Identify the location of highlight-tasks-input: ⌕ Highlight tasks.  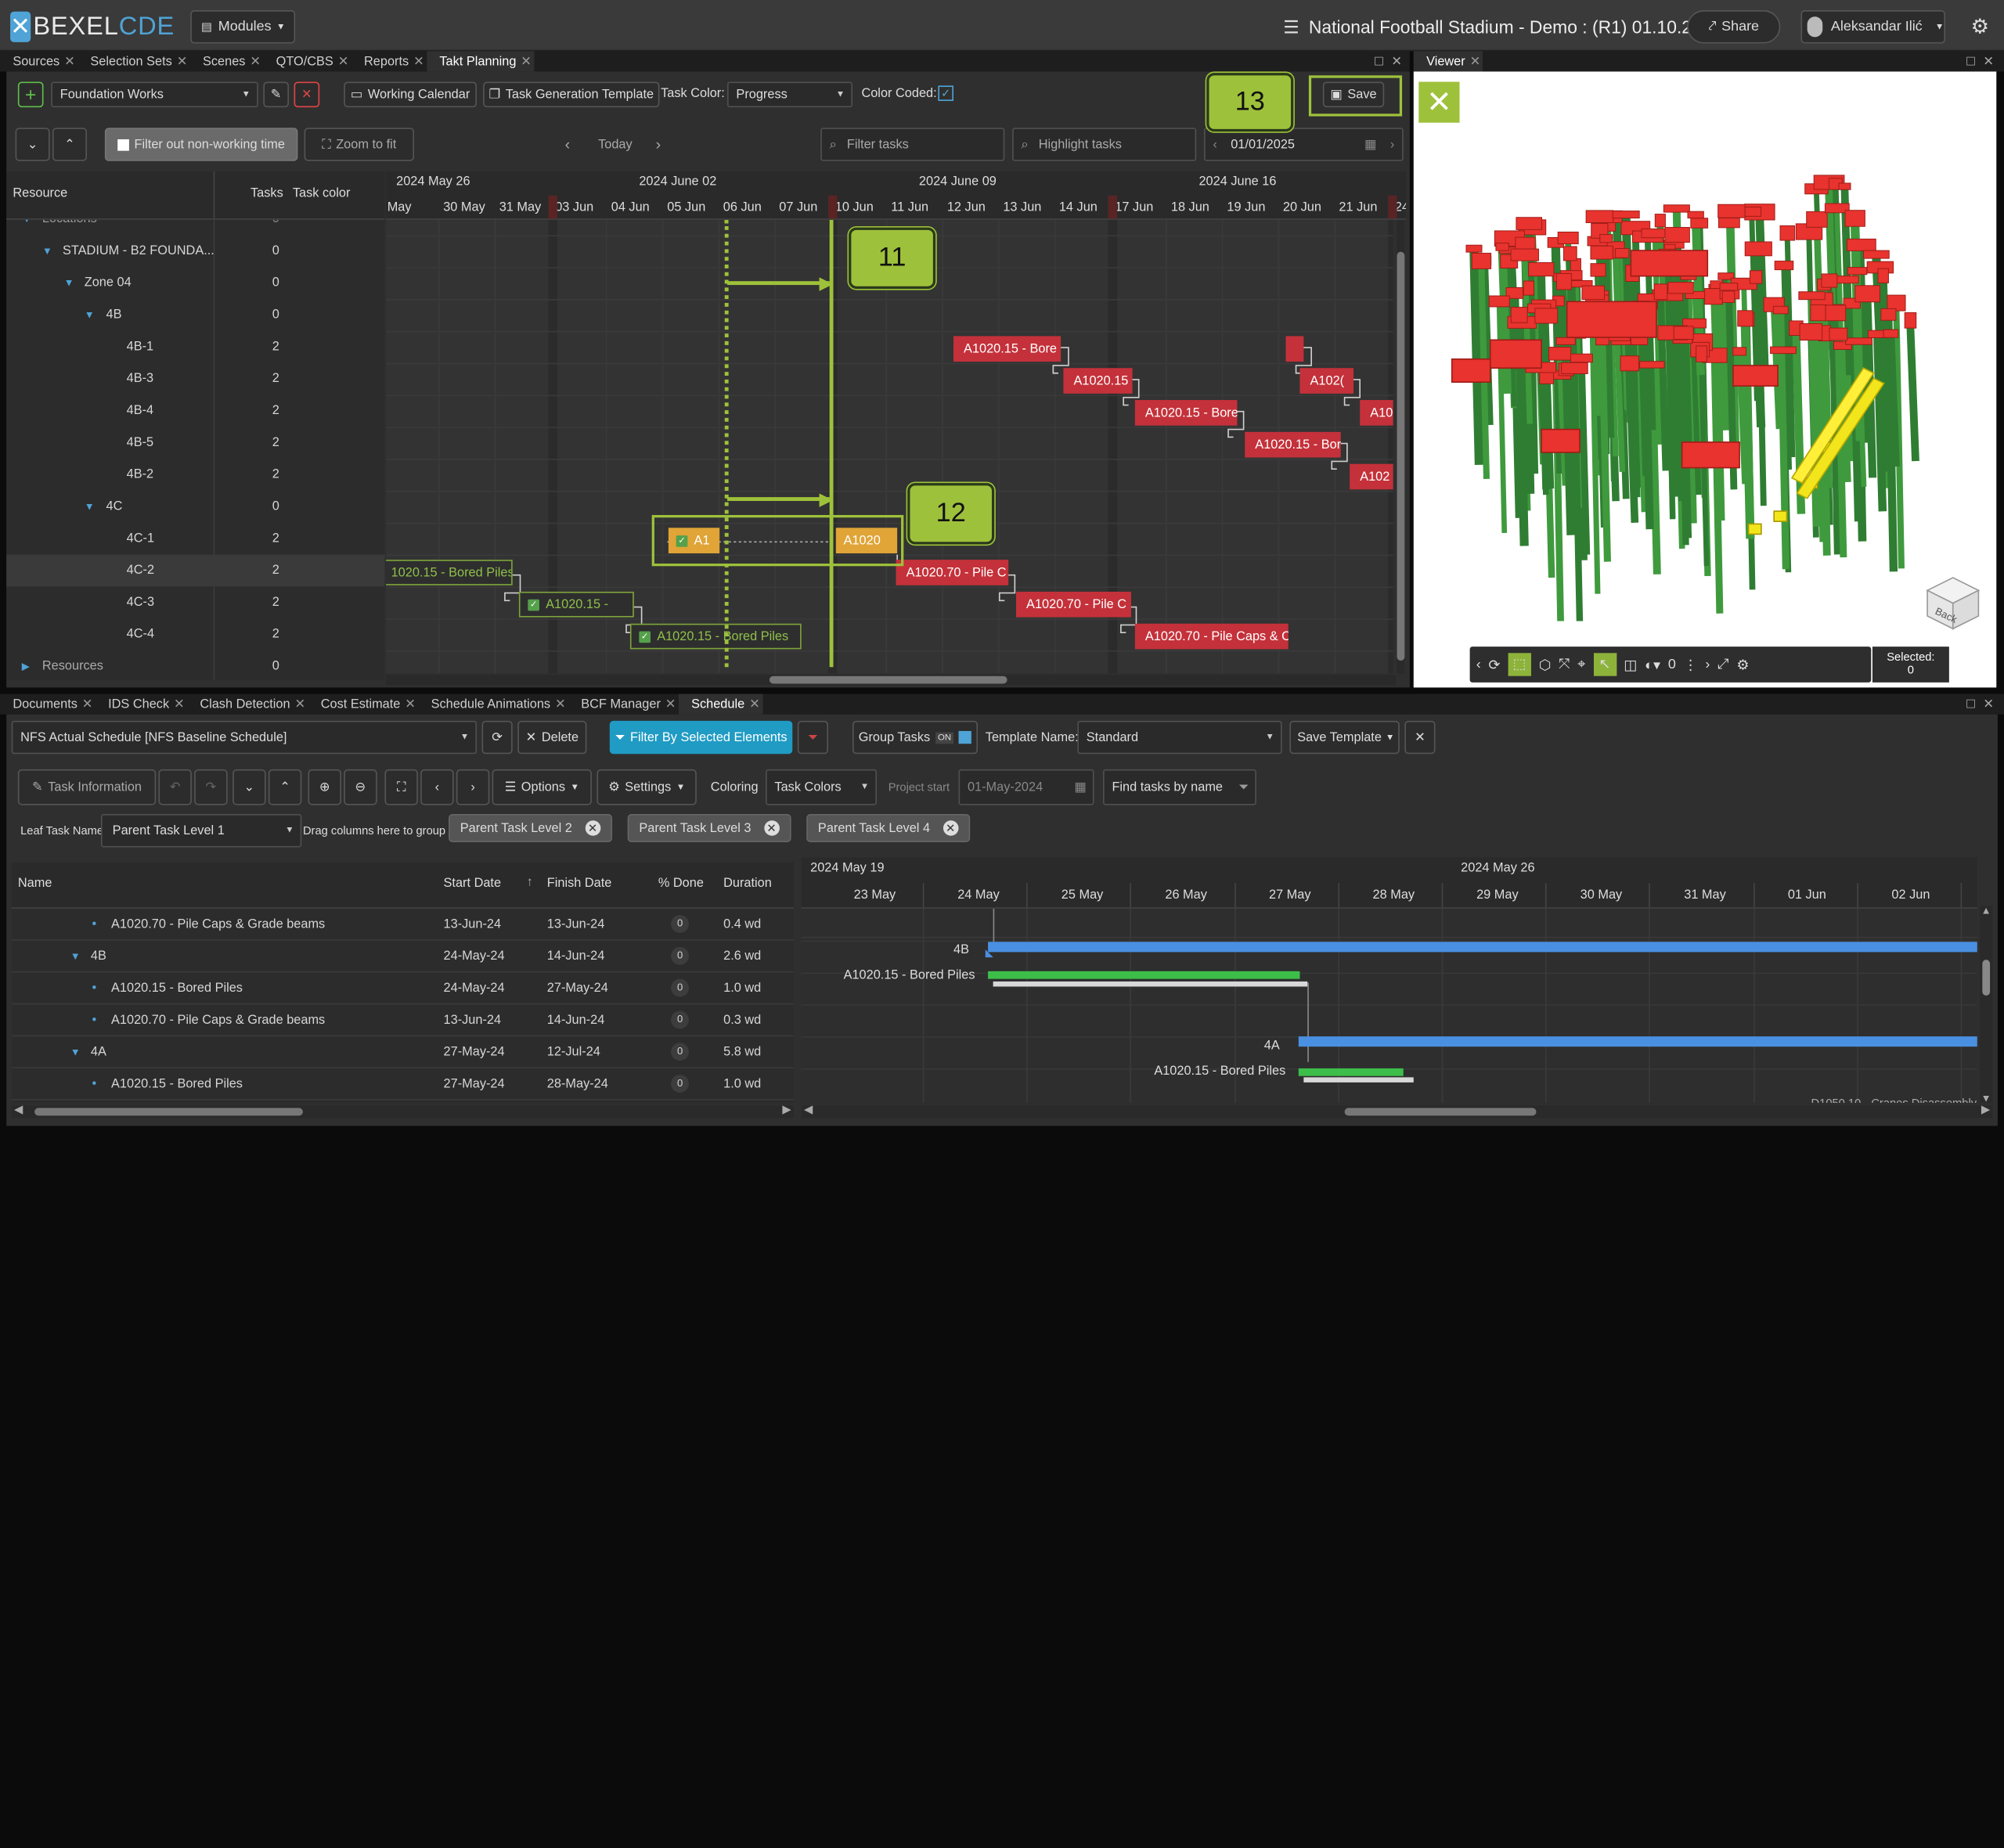
(1104, 144).